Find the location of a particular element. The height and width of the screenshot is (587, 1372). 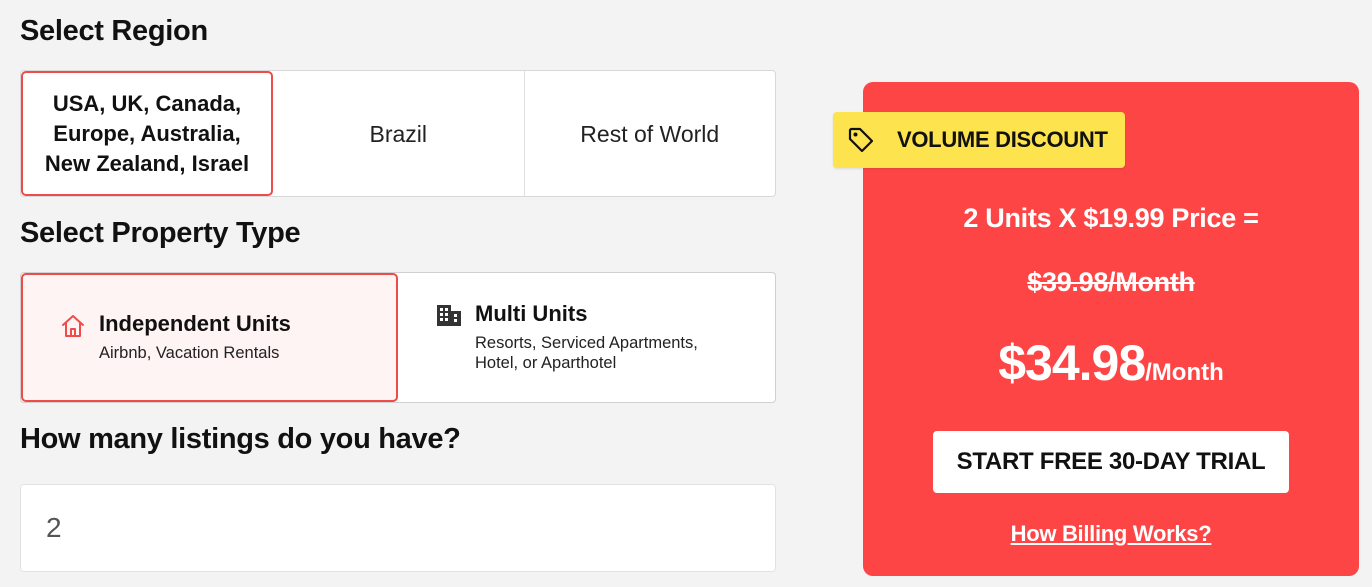

building-icon is located at coordinates (449, 317).